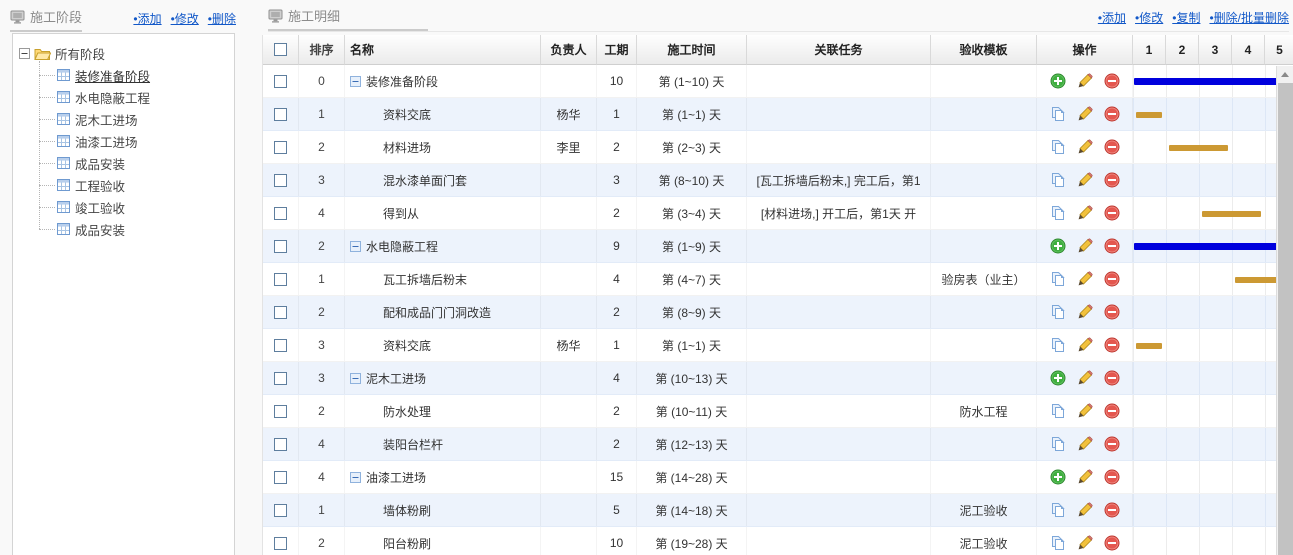  Describe the element at coordinates (839, 50) in the screenshot. I see `col-related: 关联任务` at that location.